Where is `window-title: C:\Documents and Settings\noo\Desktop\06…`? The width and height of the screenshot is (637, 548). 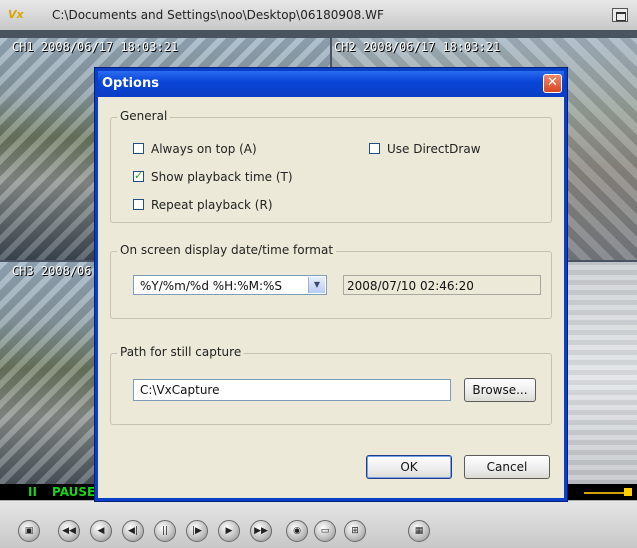
window-title: C:\Documents and Settings\noo\Desktop\06… is located at coordinates (218, 15).